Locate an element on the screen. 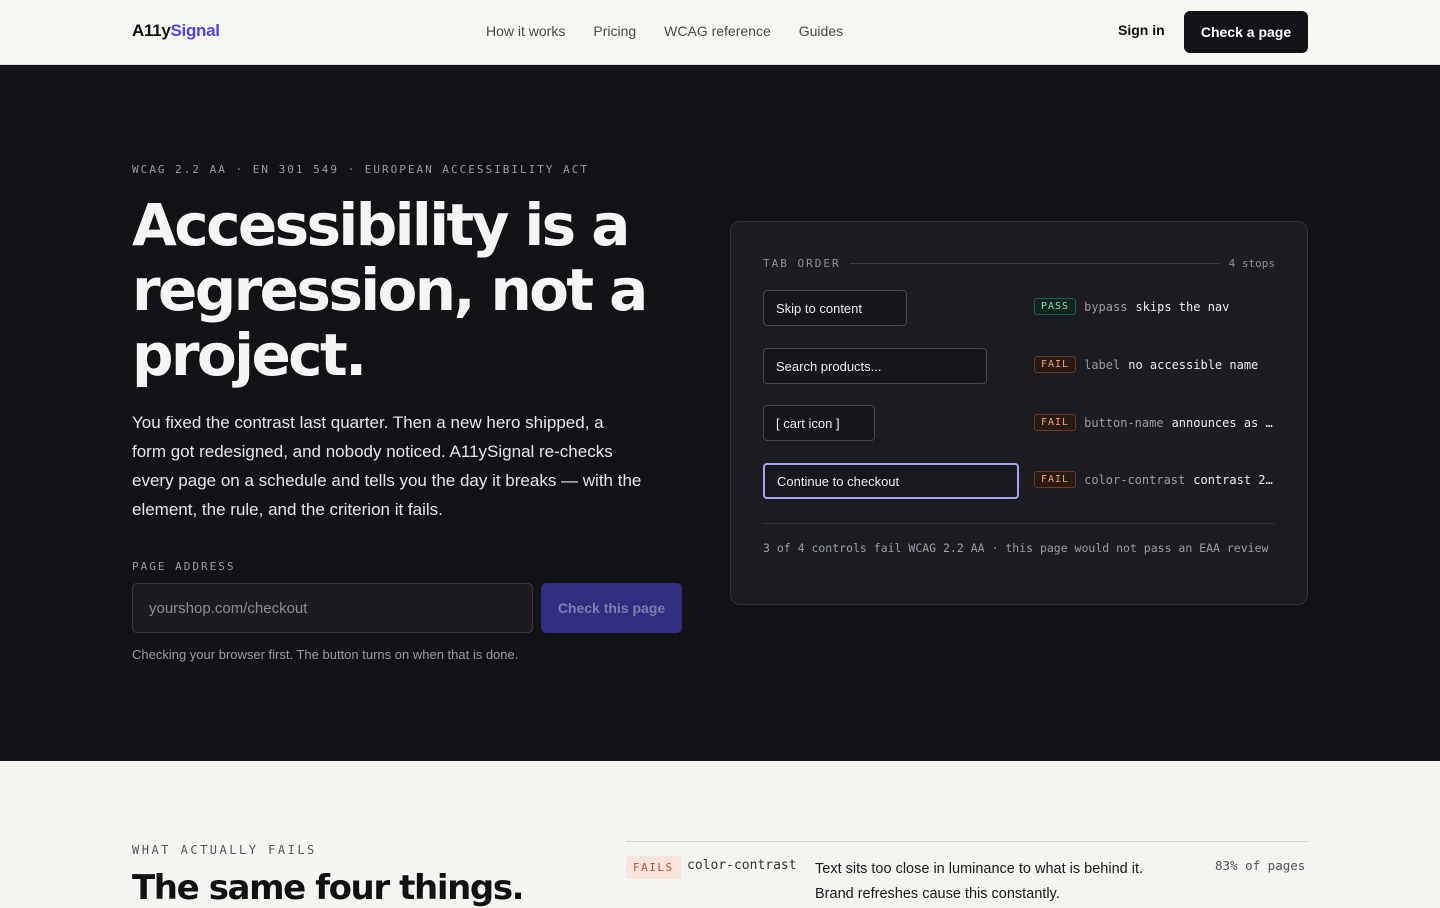  rule-id: button-name is located at coordinates (1124, 422).